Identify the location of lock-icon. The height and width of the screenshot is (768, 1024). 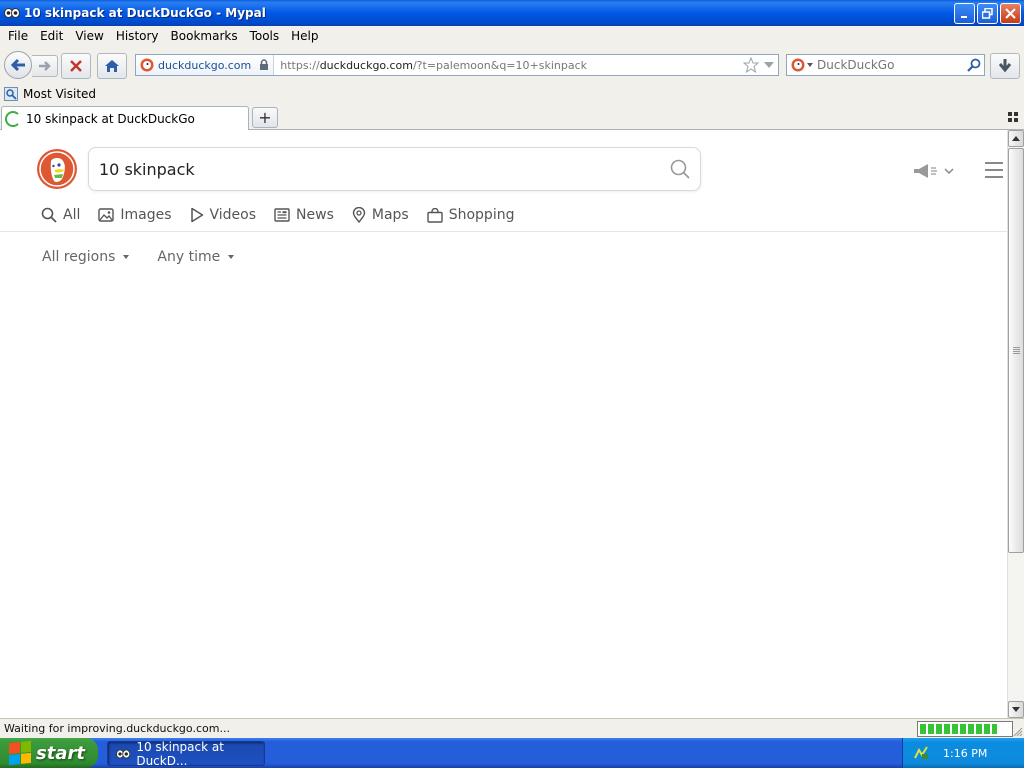
(264, 64).